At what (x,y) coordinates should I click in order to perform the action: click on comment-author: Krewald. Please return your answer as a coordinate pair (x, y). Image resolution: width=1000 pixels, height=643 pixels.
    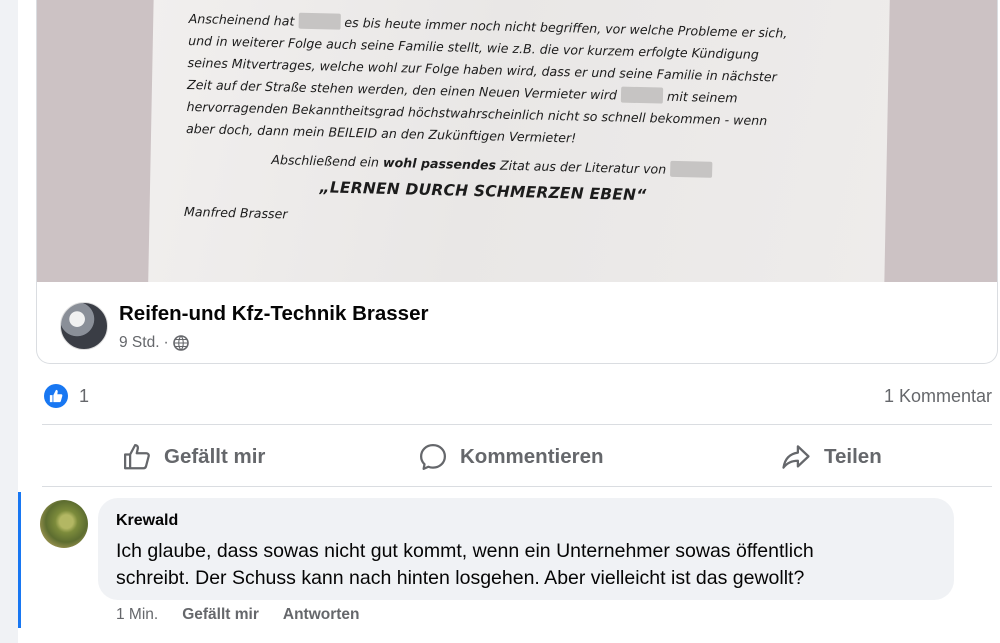
    Looking at the image, I should click on (147, 521).